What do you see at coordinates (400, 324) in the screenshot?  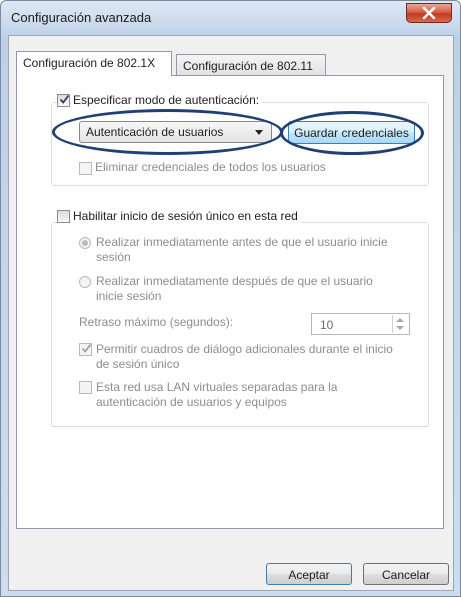 I see `spin-arrows` at bounding box center [400, 324].